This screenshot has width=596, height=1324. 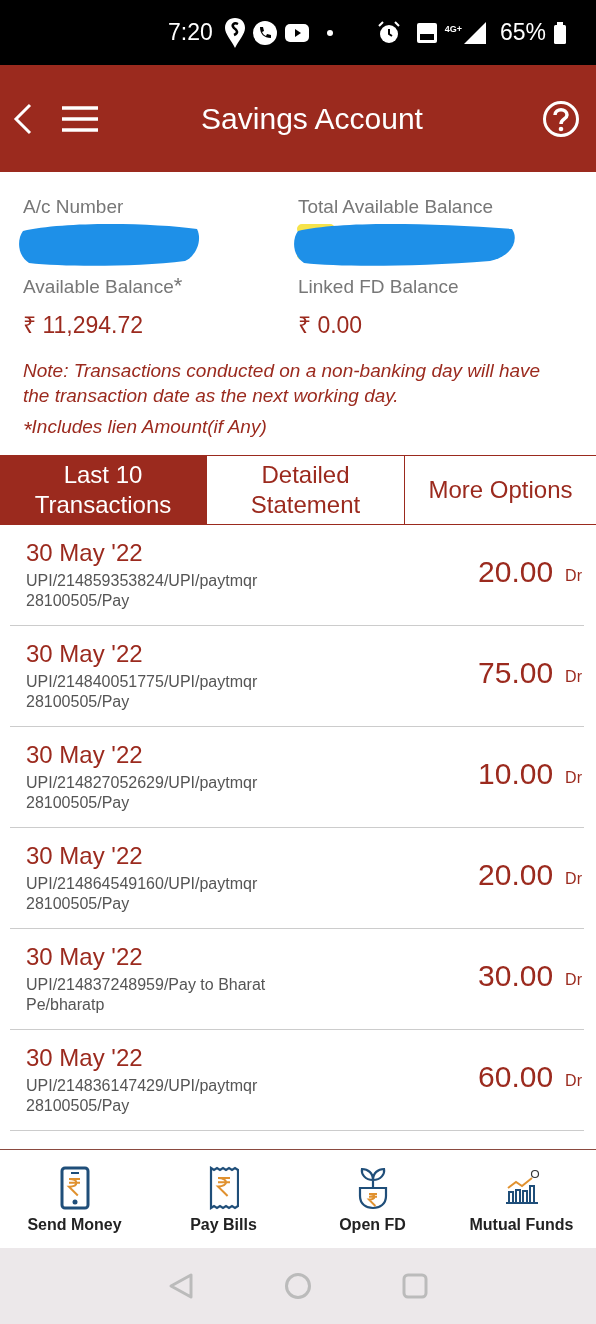 I want to click on transaction-description: UPI/214859353824/UPI/paytmqr 28100505/Pay, so click(x=142, y=591).